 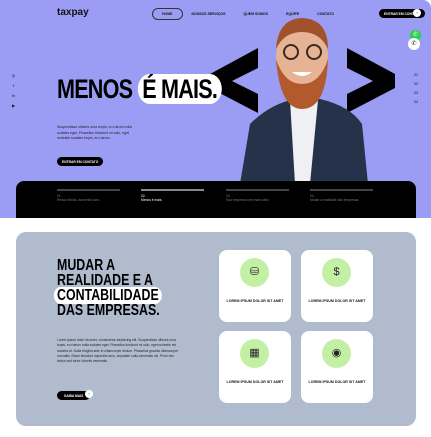 I want to click on whatsapp-float-button: ✆, so click(x=414, y=44).